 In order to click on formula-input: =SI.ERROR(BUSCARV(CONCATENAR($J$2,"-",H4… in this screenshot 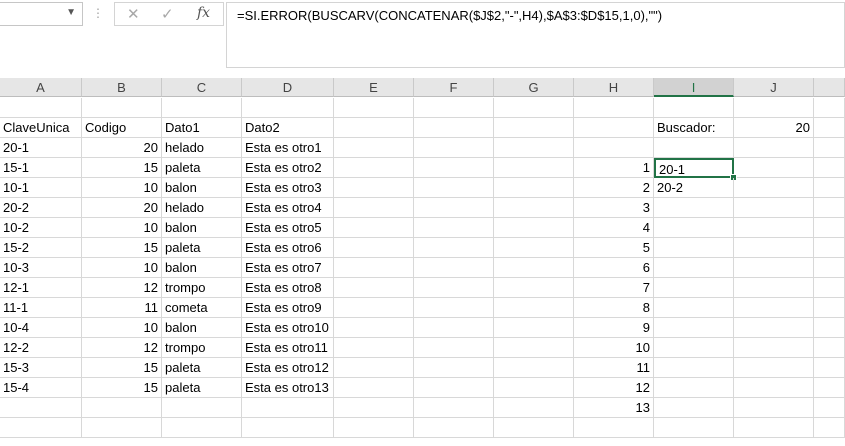, I will do `click(535, 35)`.